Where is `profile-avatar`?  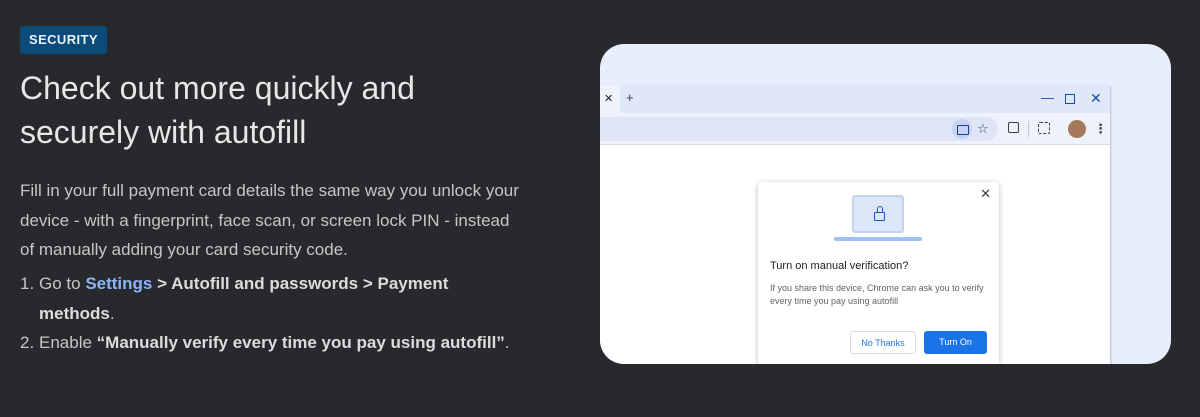
profile-avatar is located at coordinates (1077, 129).